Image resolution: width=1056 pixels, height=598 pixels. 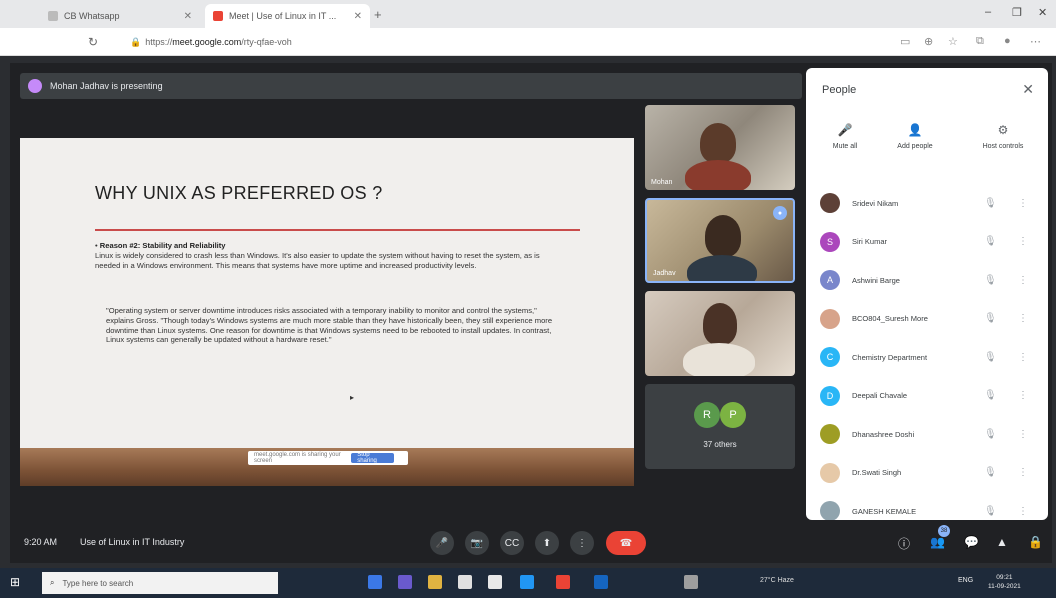 What do you see at coordinates (927, 319) in the screenshot?
I see `participant-row: BCO804_Suresh More 🎙 ⋮` at bounding box center [927, 319].